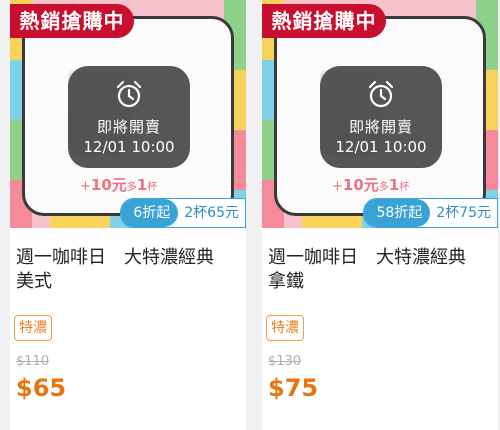 This screenshot has width=500, height=430. I want to click on discount-label: 58折起, so click(397, 213).